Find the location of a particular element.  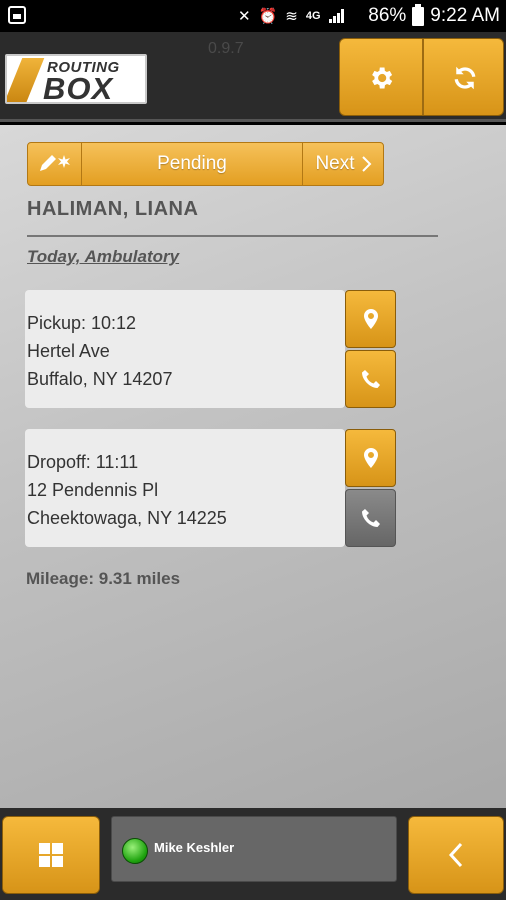

menu-button is located at coordinates (51, 855).